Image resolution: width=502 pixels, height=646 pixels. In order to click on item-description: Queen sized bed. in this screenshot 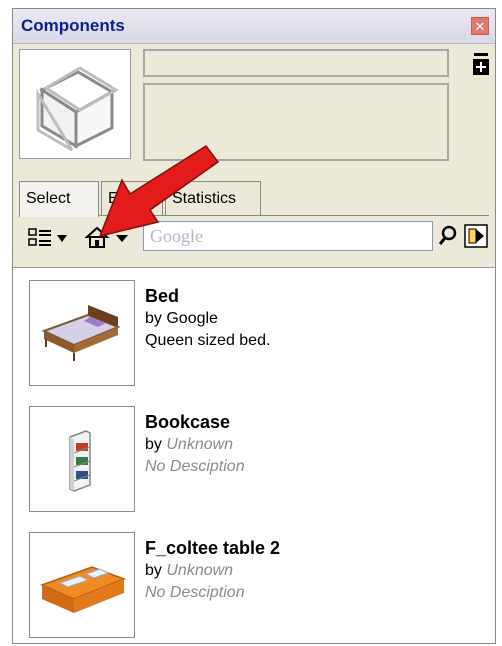, I will do `click(208, 340)`.